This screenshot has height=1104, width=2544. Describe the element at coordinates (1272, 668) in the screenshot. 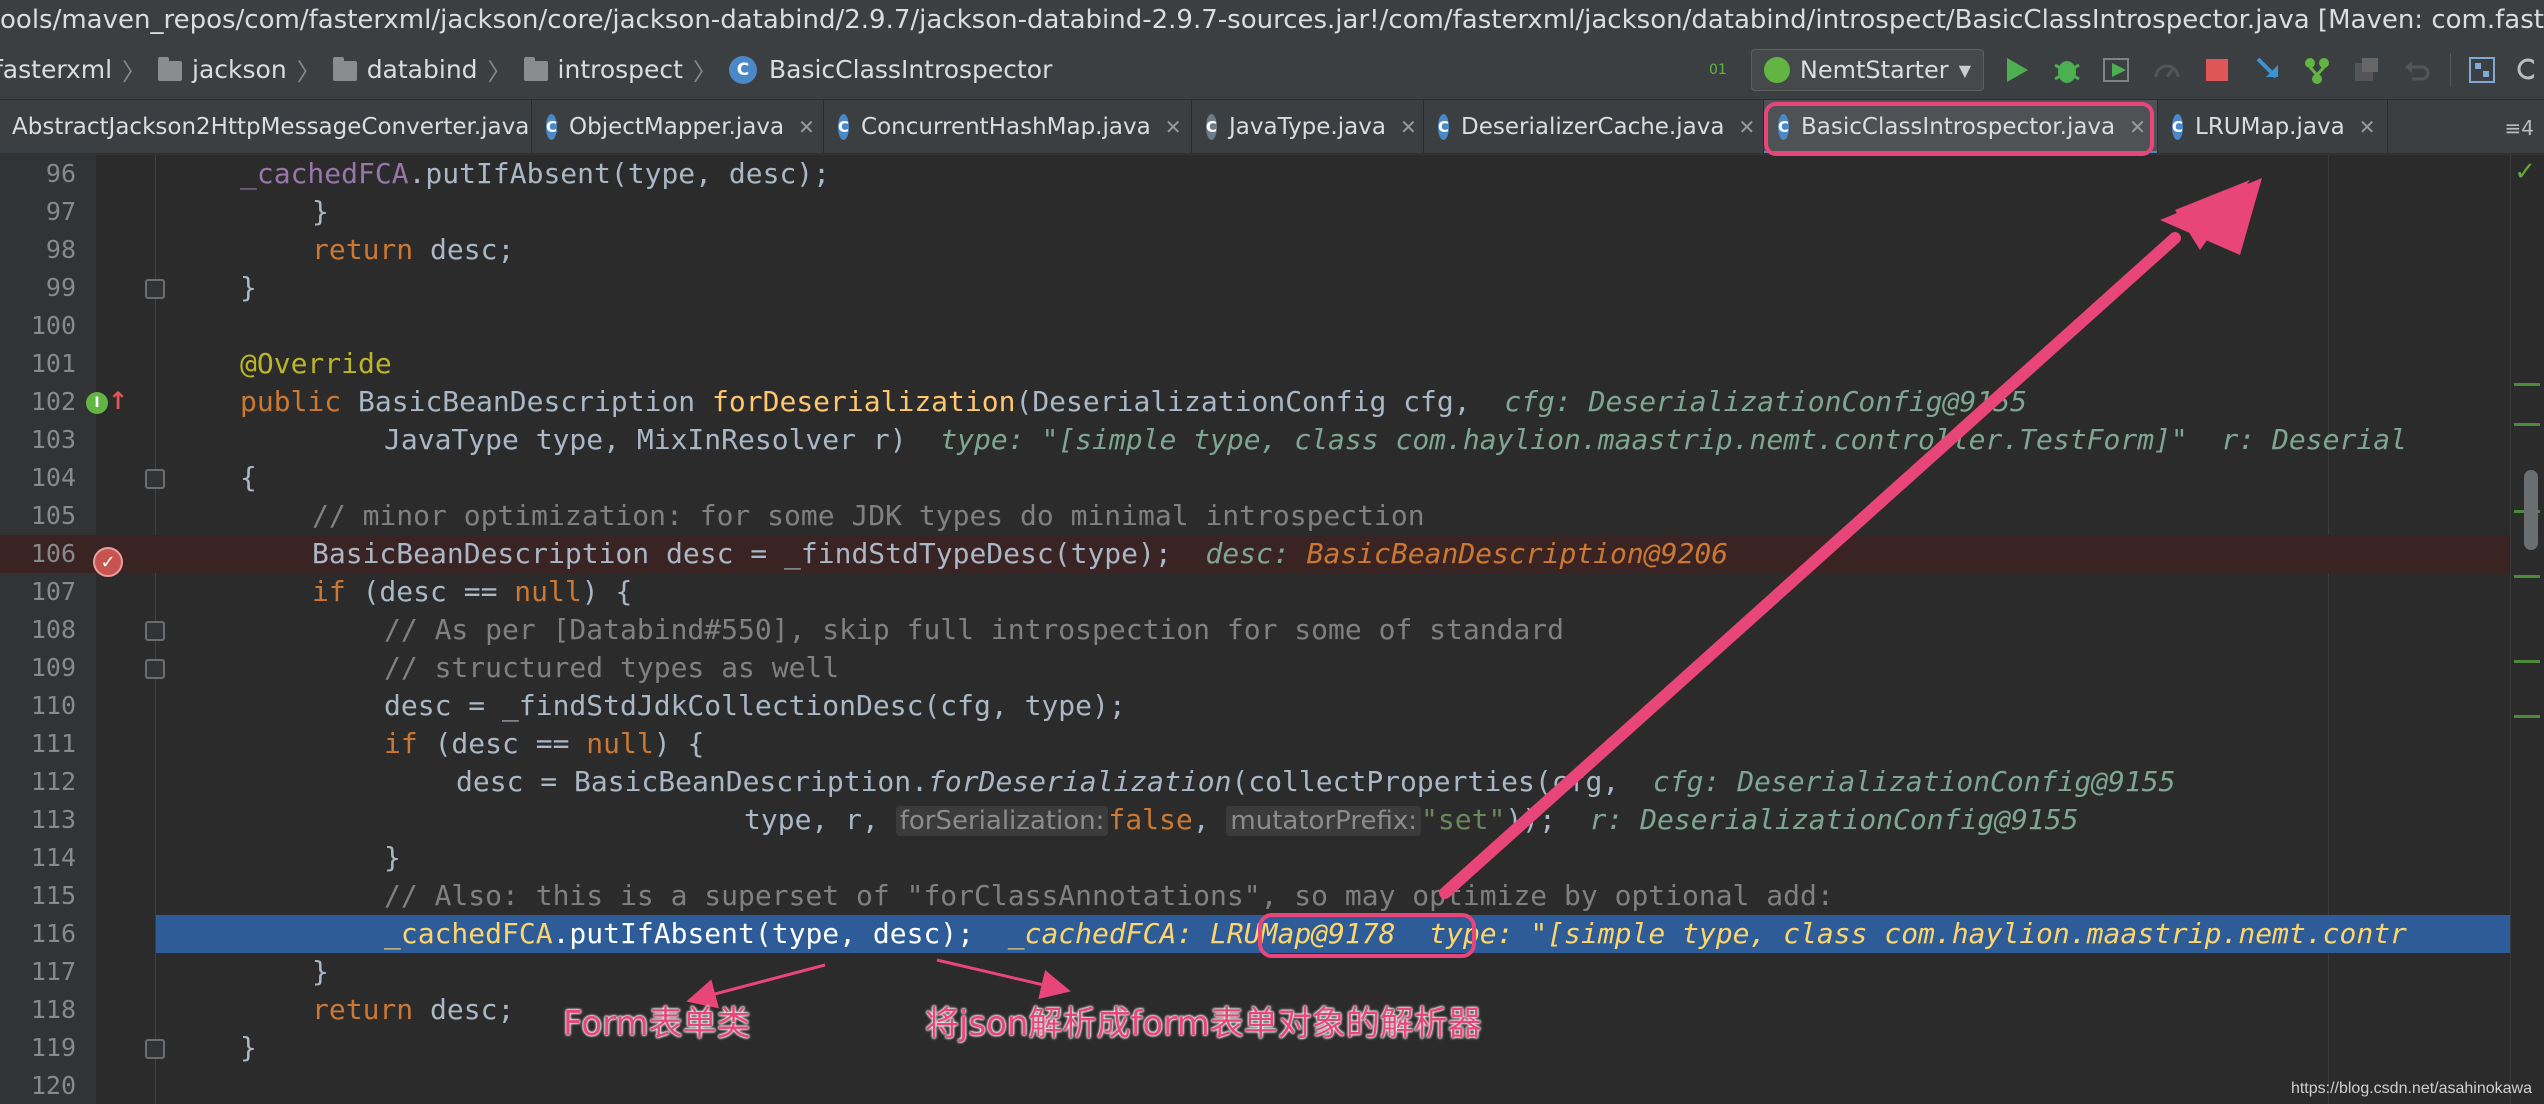

I see `code-line: 109 // structured types as well` at that location.